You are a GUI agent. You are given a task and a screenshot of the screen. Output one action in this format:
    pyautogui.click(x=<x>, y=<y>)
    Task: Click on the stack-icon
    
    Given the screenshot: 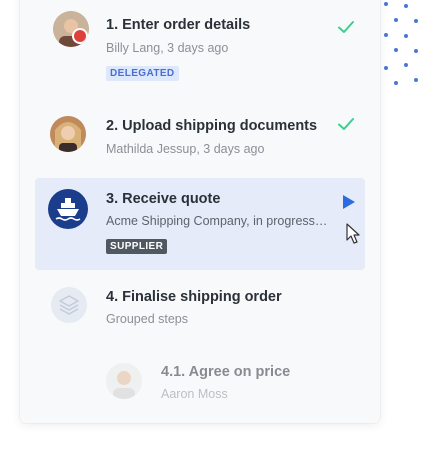 What is the action you would take?
    pyautogui.click(x=69, y=305)
    